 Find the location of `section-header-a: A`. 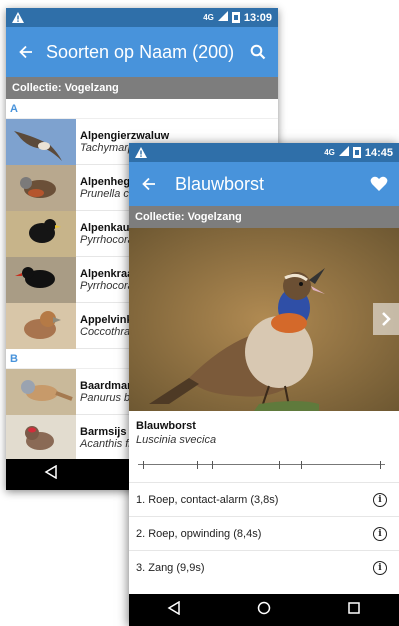

section-header-a: A is located at coordinates (142, 109).